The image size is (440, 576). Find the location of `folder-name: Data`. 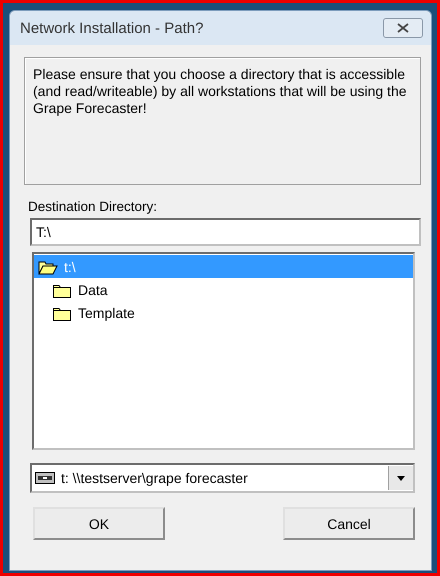

folder-name: Data is located at coordinates (93, 290).